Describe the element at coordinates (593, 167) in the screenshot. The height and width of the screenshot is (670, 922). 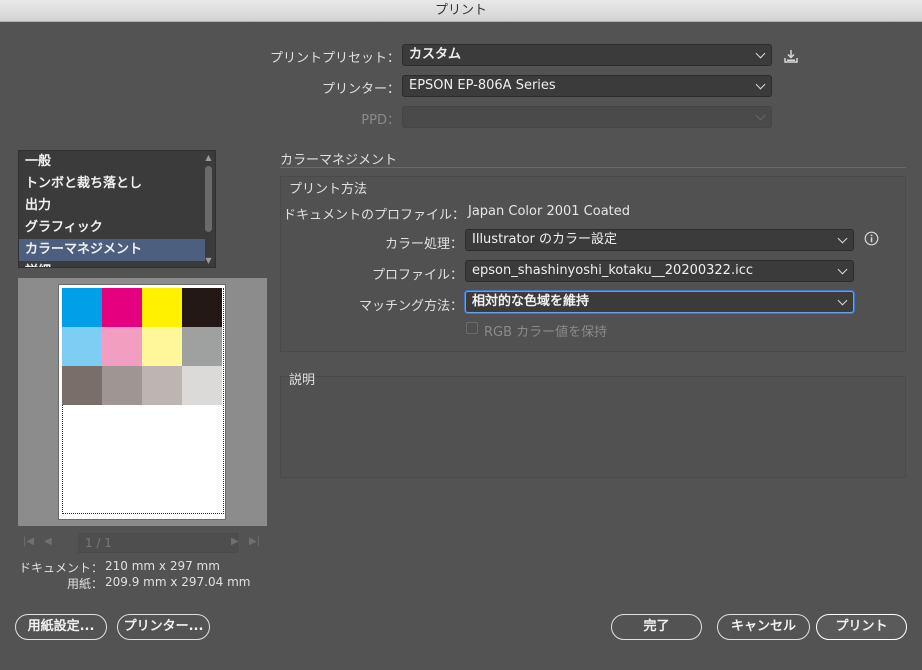
I see `section-divider` at that location.